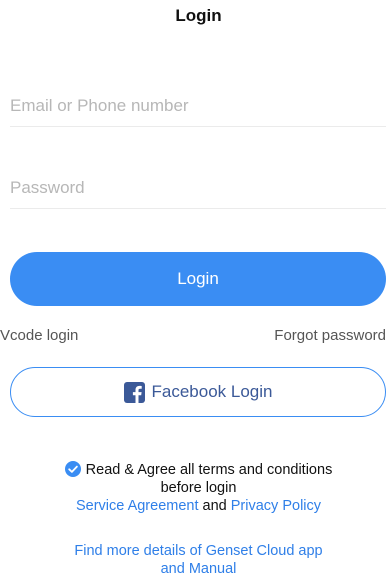 Image resolution: width=386 pixels, height=579 pixels. Describe the element at coordinates (198, 569) in the screenshot. I see `details-line-2: and Manual` at that location.